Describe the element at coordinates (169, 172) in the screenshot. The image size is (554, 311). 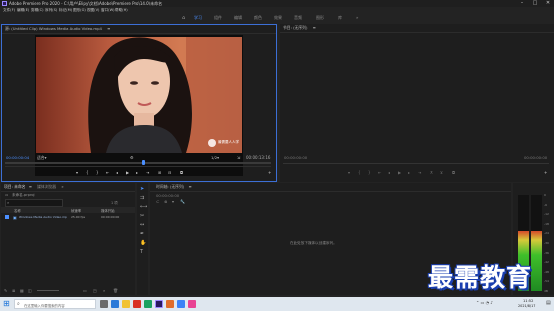
I see `overwrite-button: ⊟` at that location.